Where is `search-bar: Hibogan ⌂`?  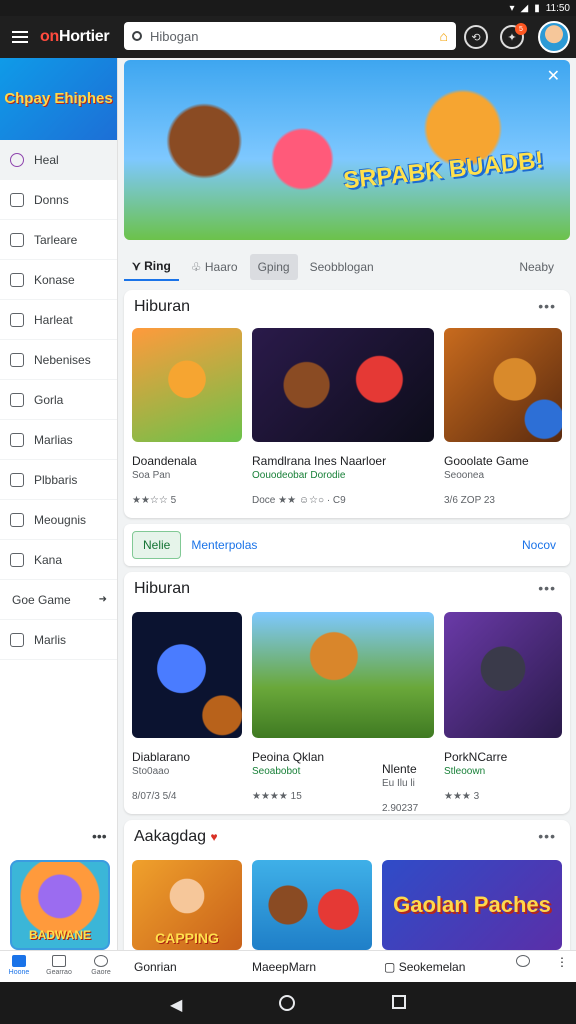 search-bar: Hibogan ⌂ is located at coordinates (290, 36).